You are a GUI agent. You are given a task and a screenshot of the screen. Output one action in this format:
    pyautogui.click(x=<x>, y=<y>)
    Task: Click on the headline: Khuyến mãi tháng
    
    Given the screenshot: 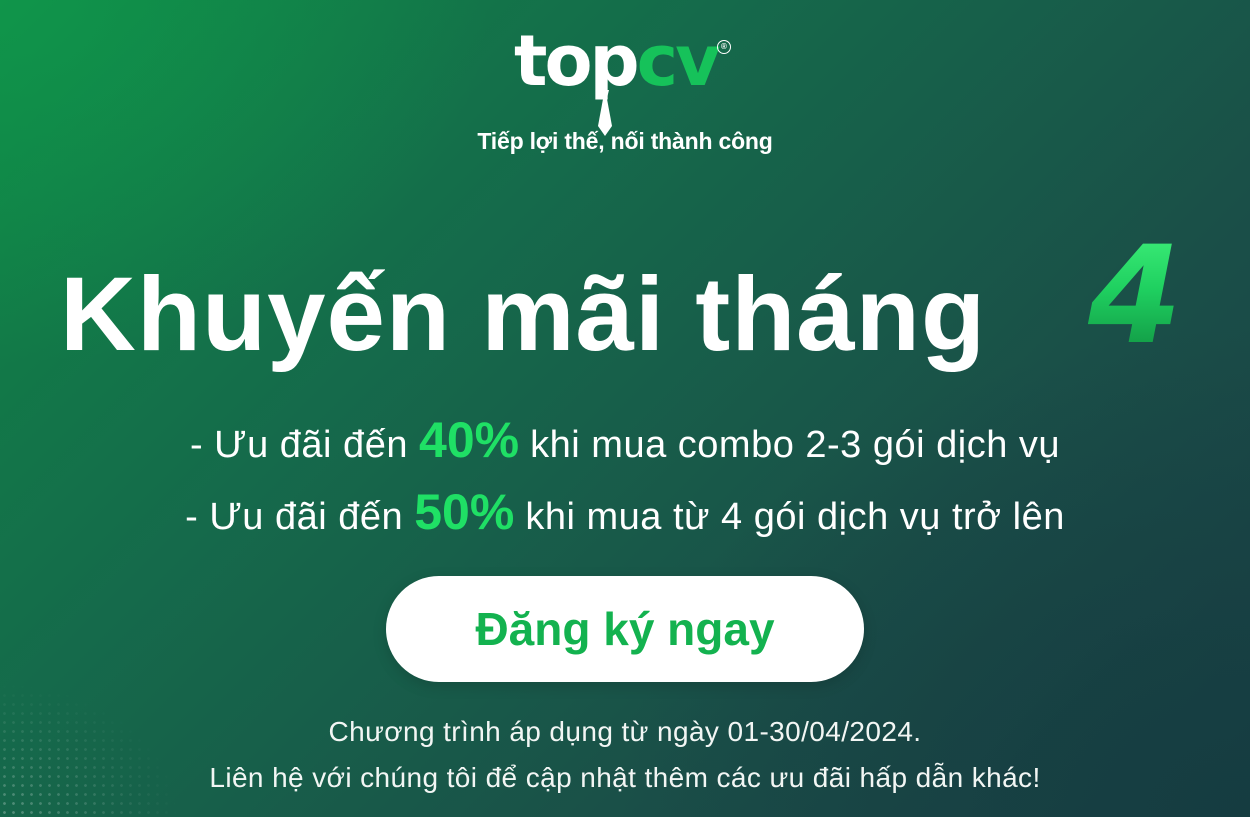 What is the action you would take?
    pyautogui.click(x=523, y=314)
    